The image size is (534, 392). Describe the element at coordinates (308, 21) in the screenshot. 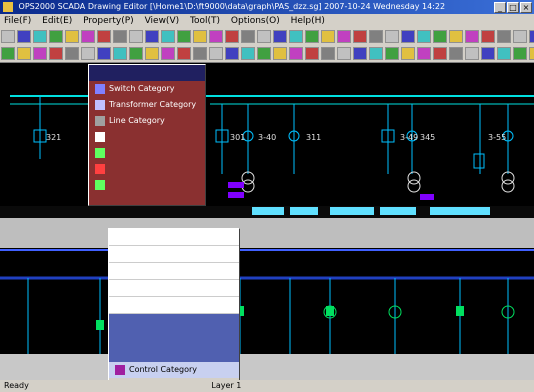

I see `menu-help: Help(H)` at that location.